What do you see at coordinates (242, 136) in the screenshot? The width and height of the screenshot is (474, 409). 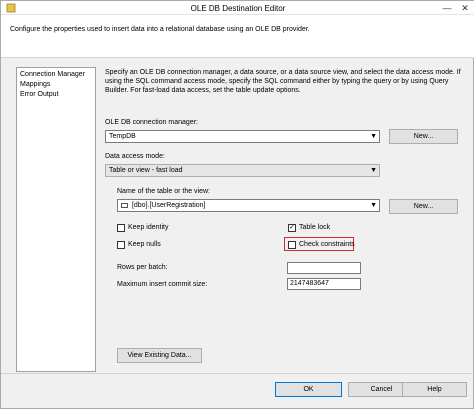 I see `conn-manager-select: TempDB ▼` at bounding box center [242, 136].